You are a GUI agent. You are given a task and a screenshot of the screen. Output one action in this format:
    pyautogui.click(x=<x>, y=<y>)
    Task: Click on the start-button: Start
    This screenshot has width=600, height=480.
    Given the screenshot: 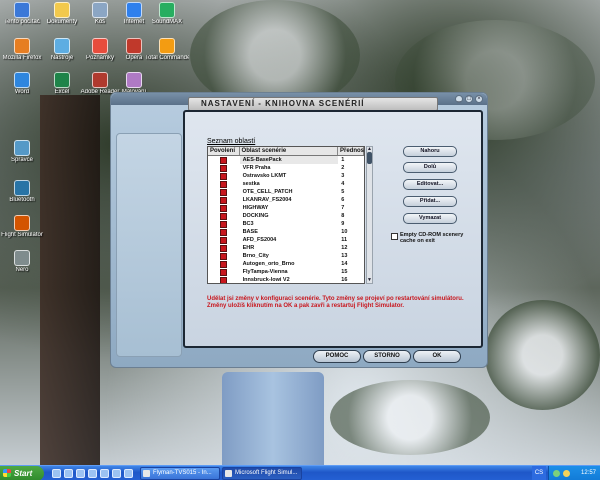 What is the action you would take?
    pyautogui.click(x=22, y=473)
    